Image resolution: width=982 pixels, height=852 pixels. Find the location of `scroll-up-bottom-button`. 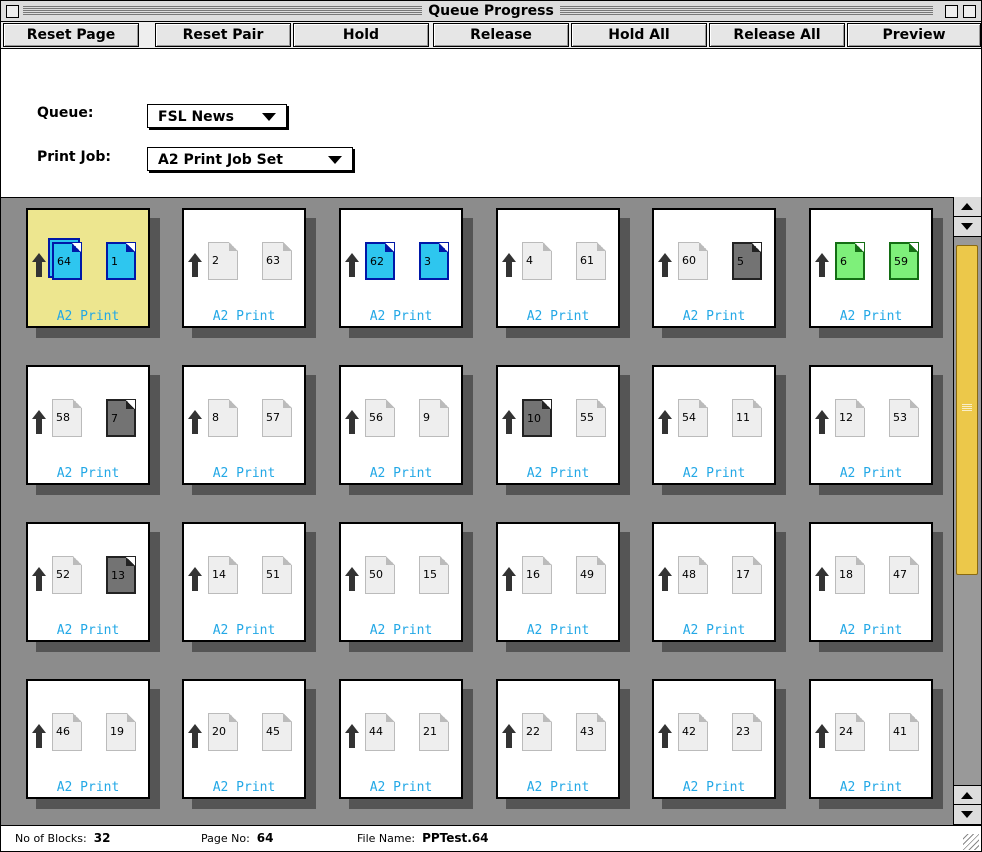

scroll-up-bottom-button is located at coordinates (967, 795).